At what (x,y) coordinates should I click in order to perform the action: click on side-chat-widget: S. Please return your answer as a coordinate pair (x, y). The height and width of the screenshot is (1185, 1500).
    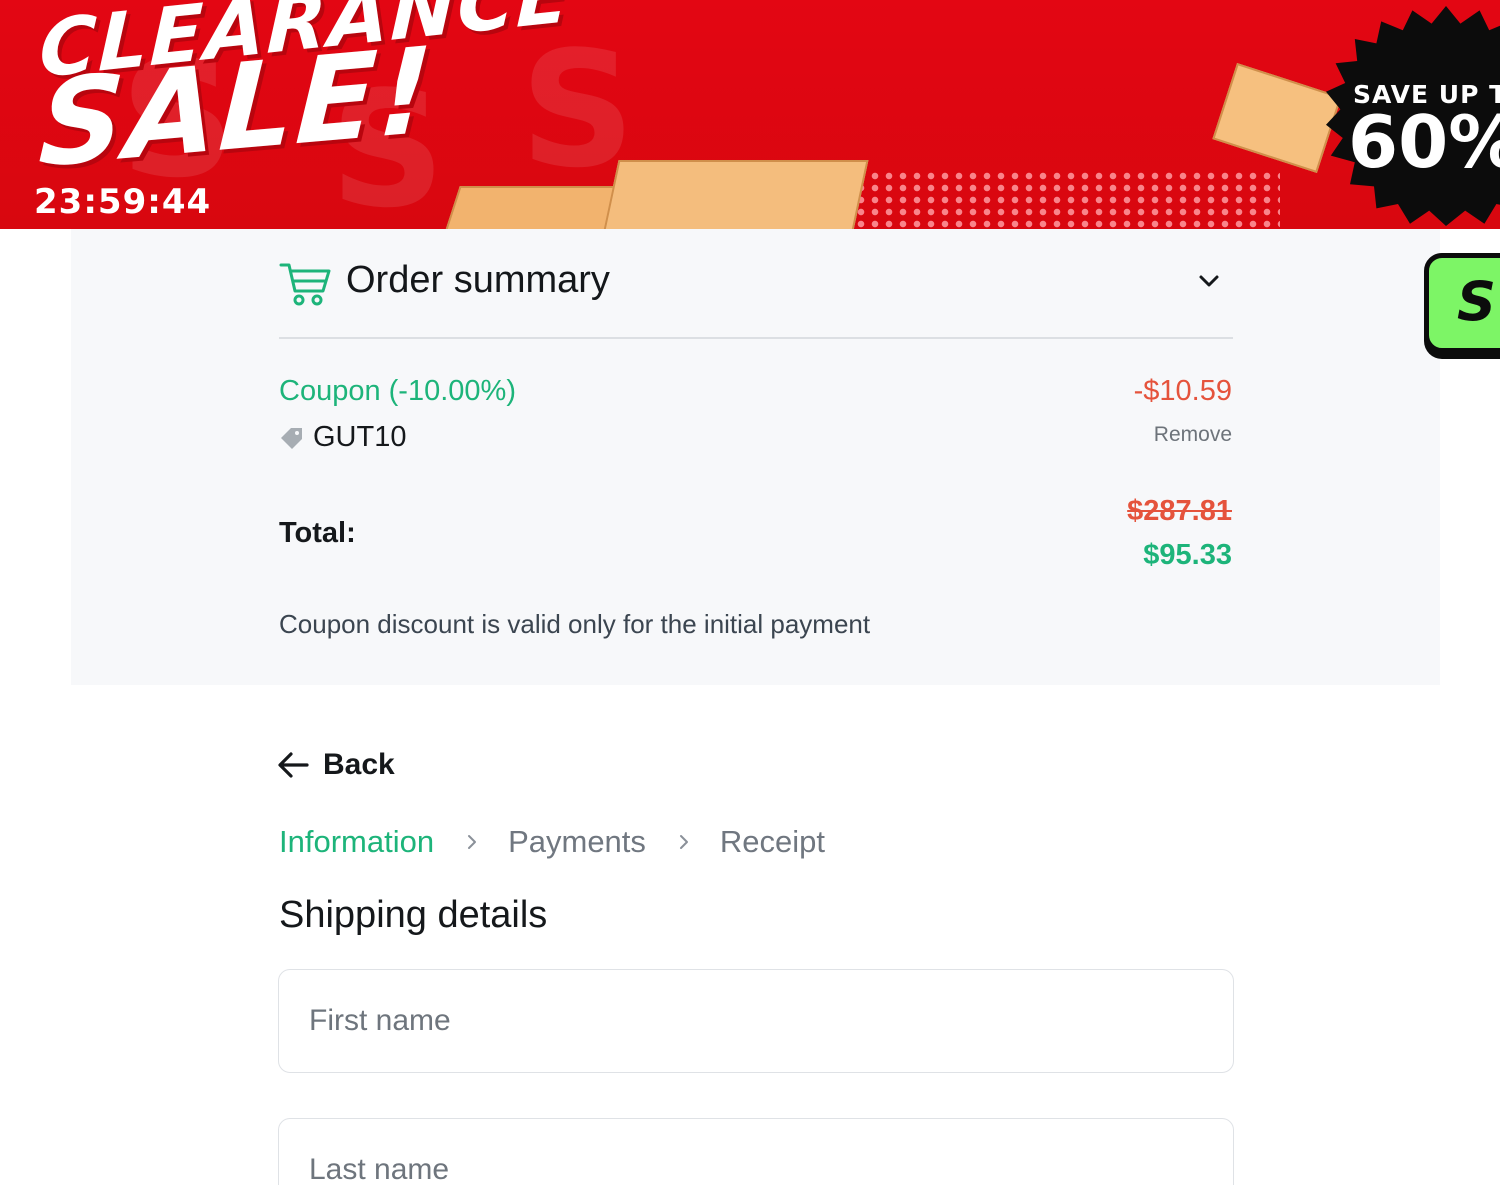
    Looking at the image, I should click on (1462, 303).